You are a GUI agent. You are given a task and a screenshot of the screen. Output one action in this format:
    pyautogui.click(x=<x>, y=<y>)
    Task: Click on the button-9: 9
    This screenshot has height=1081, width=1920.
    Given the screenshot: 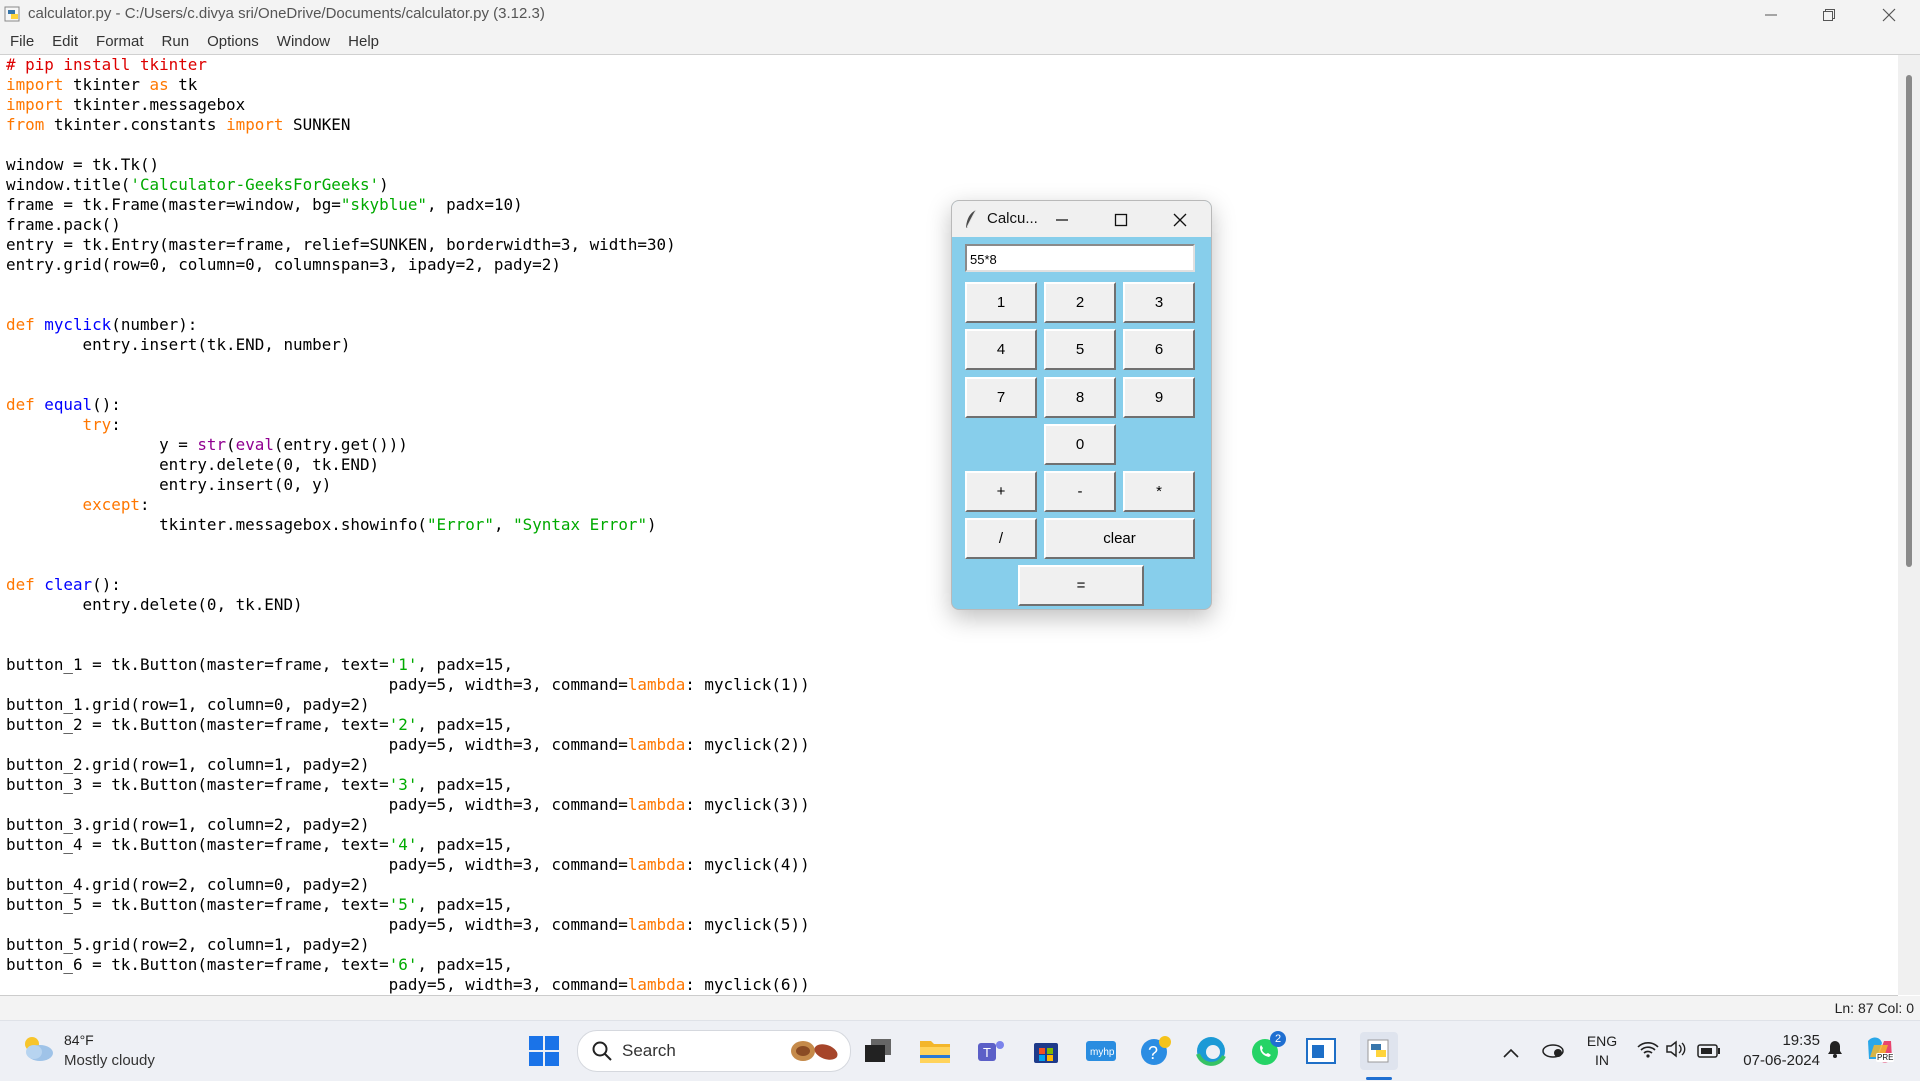 What is the action you would take?
    pyautogui.click(x=1159, y=397)
    